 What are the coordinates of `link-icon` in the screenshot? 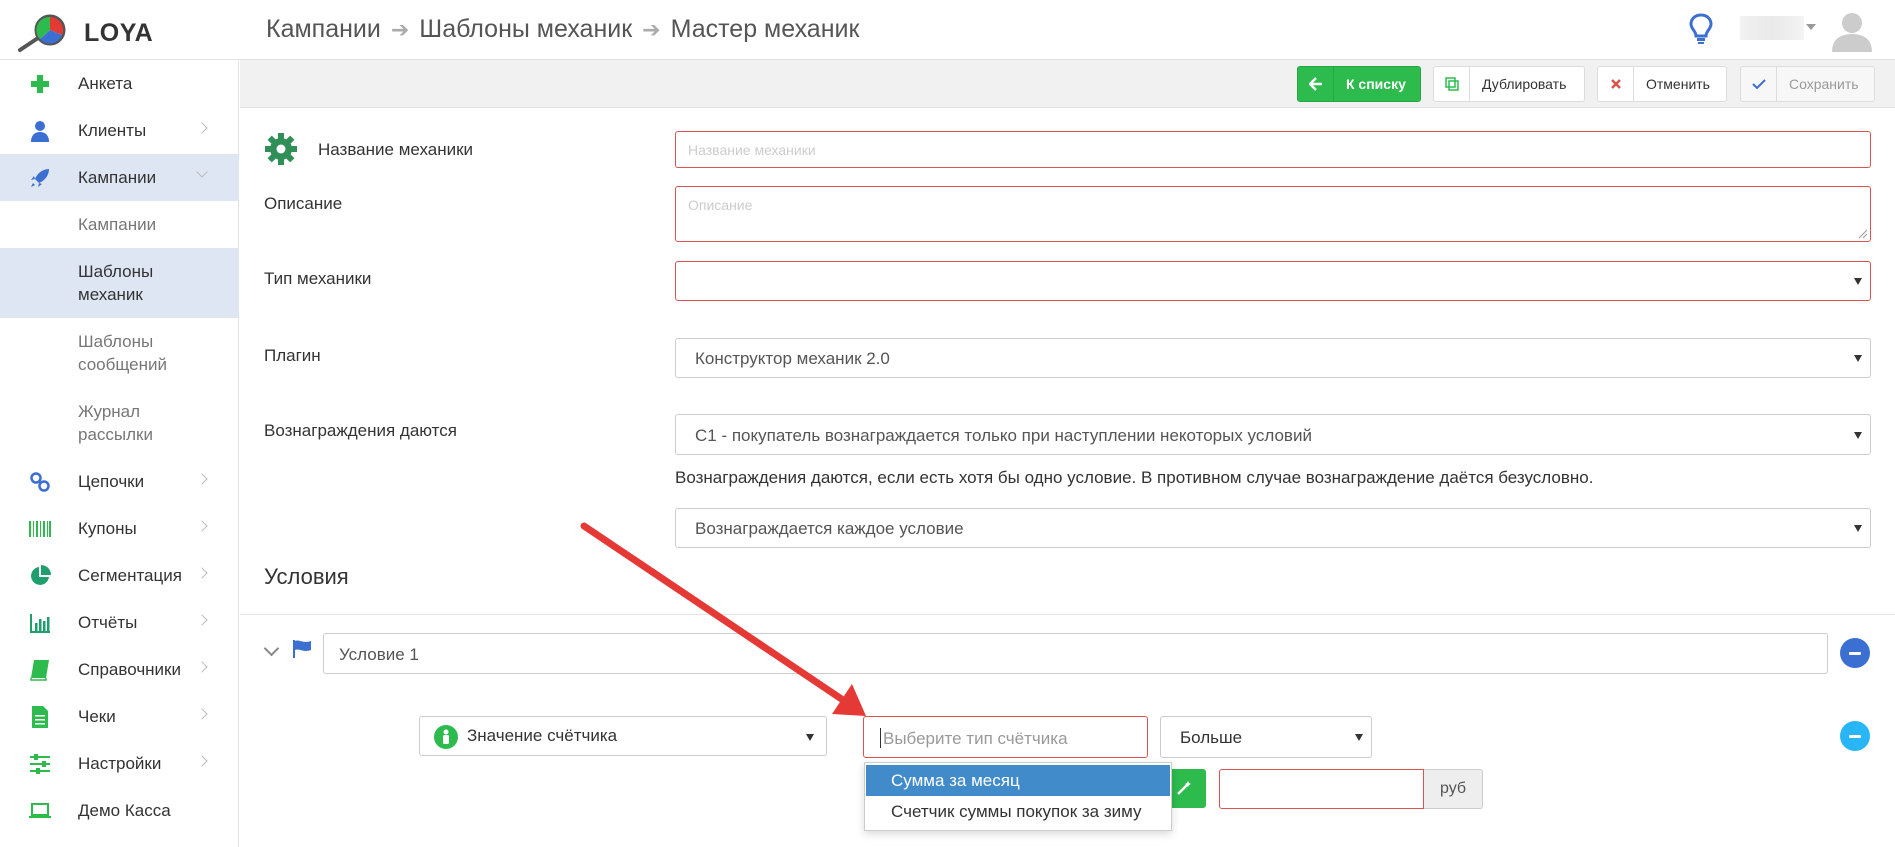 It's located at (40, 482).